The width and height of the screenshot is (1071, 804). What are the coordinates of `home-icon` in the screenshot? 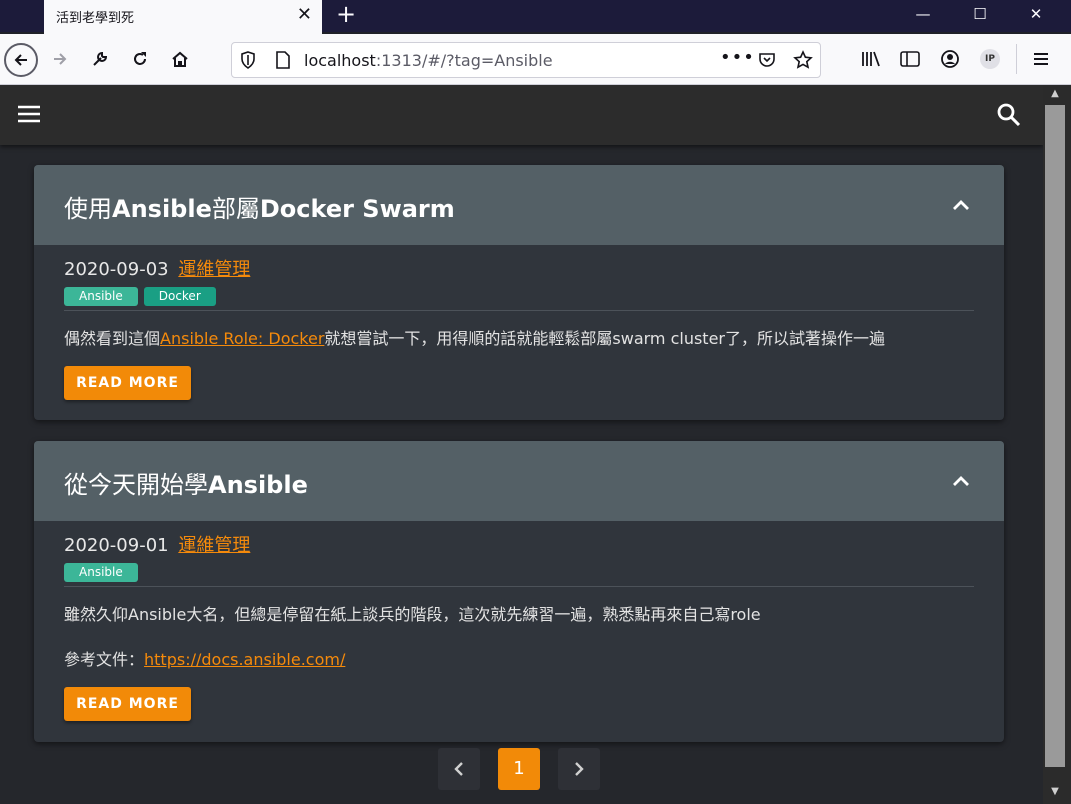 It's located at (180, 59).